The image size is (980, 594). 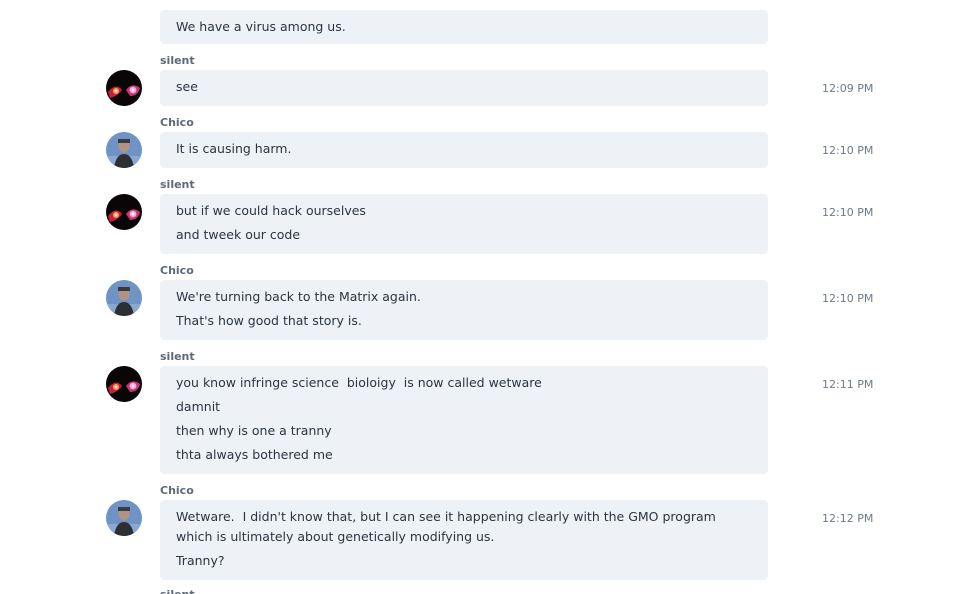 I want to click on message-text: It is causing harm., so click(x=234, y=148).